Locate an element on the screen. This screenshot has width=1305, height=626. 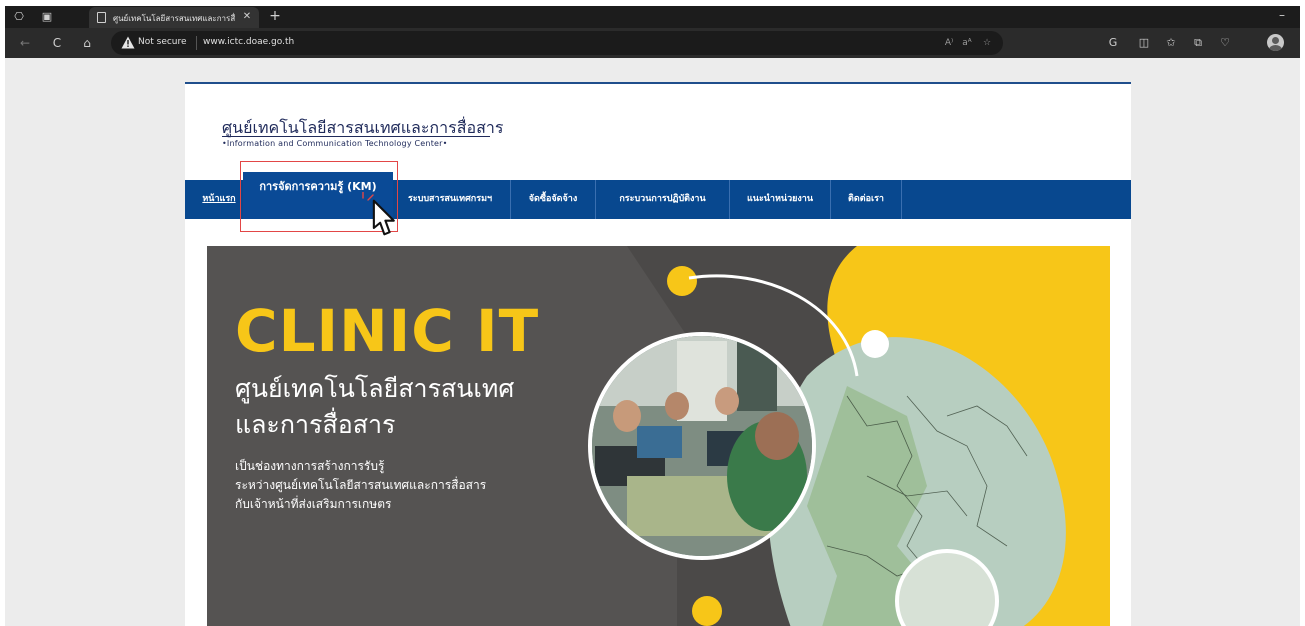
close-tab-icon: ✕ is located at coordinates (247, 17).